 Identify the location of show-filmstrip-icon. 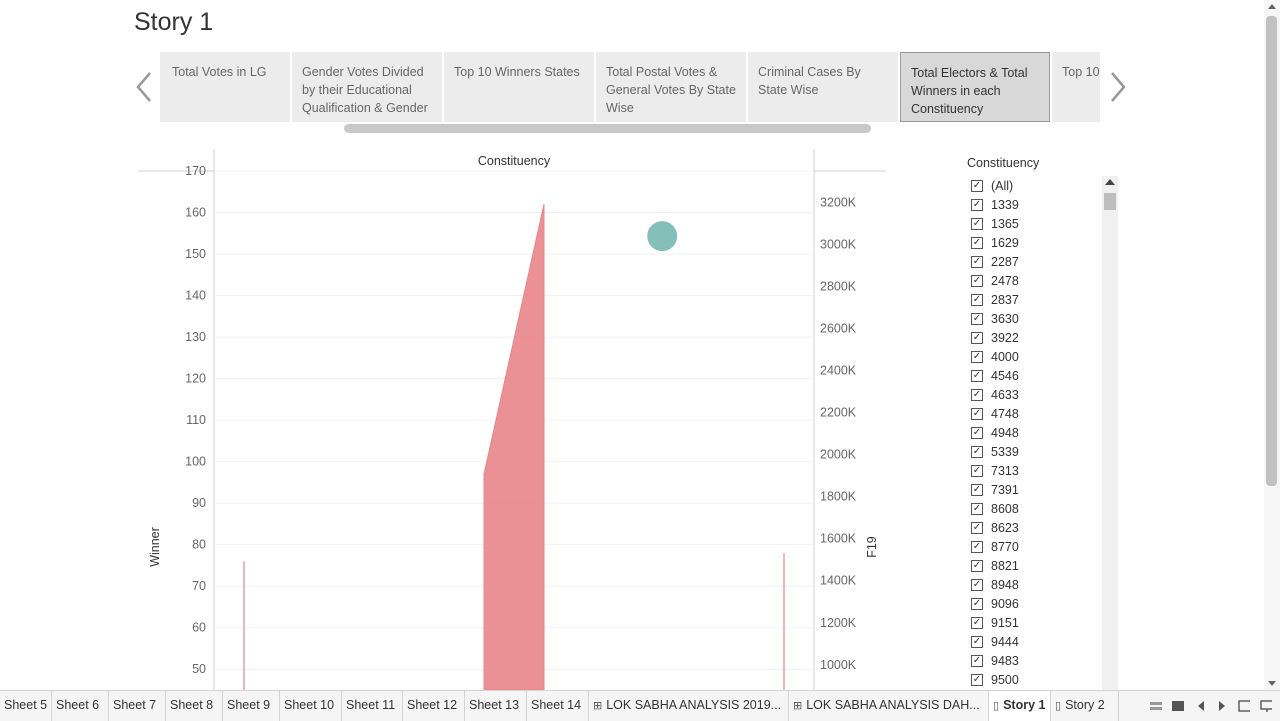
(1156, 706).